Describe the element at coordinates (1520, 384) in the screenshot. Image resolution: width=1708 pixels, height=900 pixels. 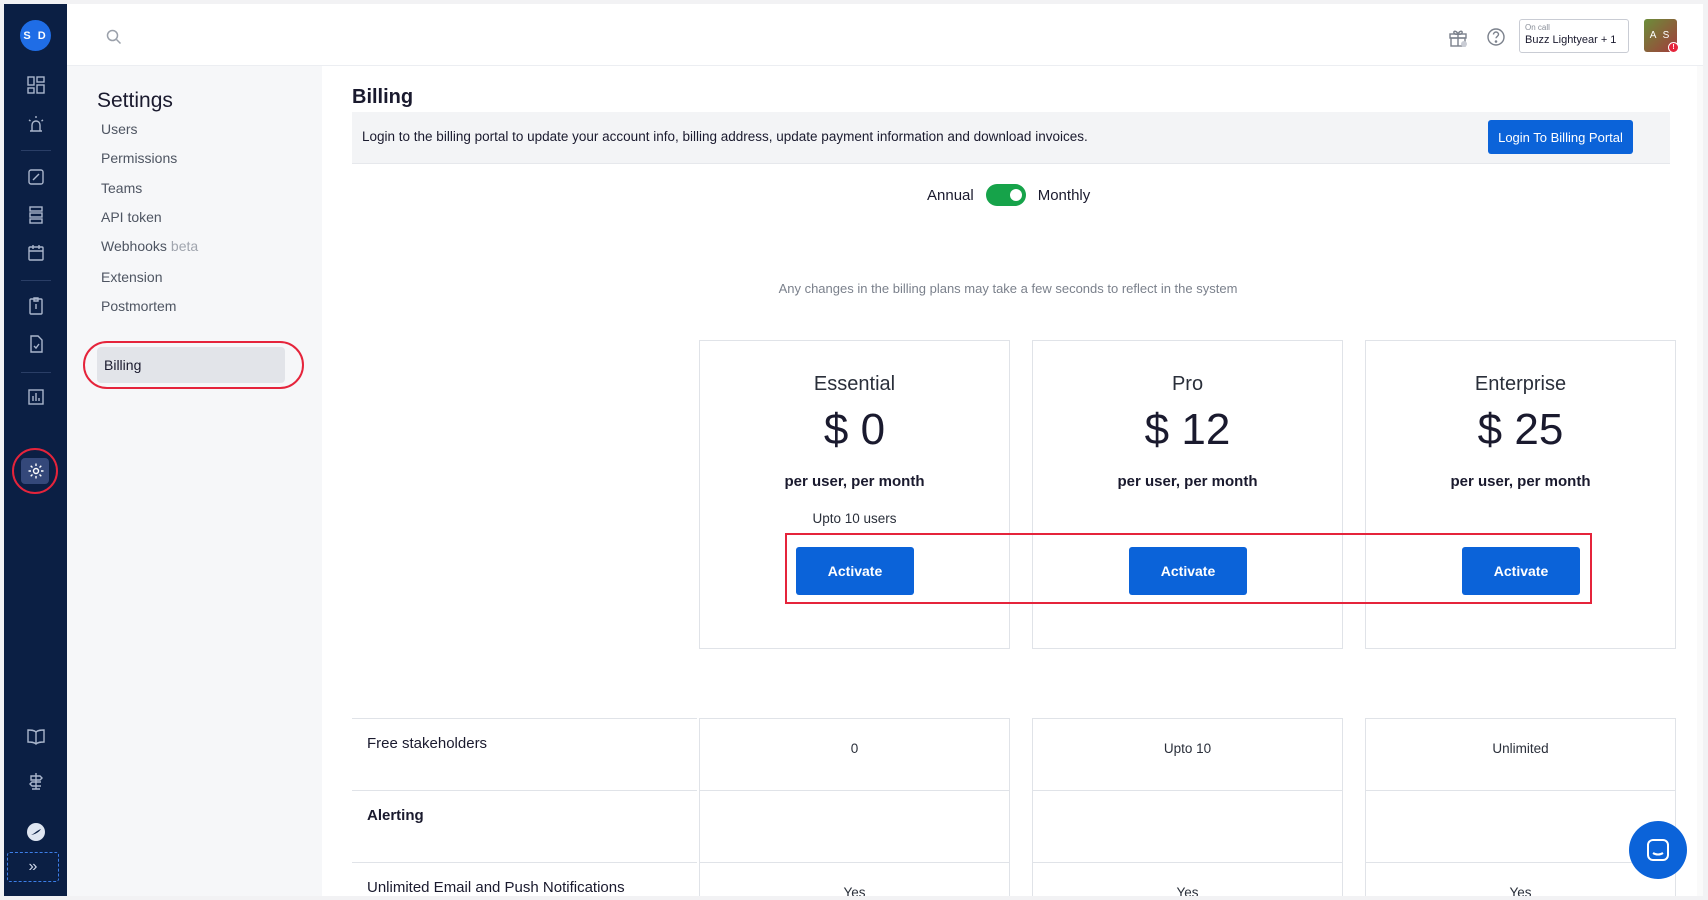
I see `plan-name: Enterprise` at that location.